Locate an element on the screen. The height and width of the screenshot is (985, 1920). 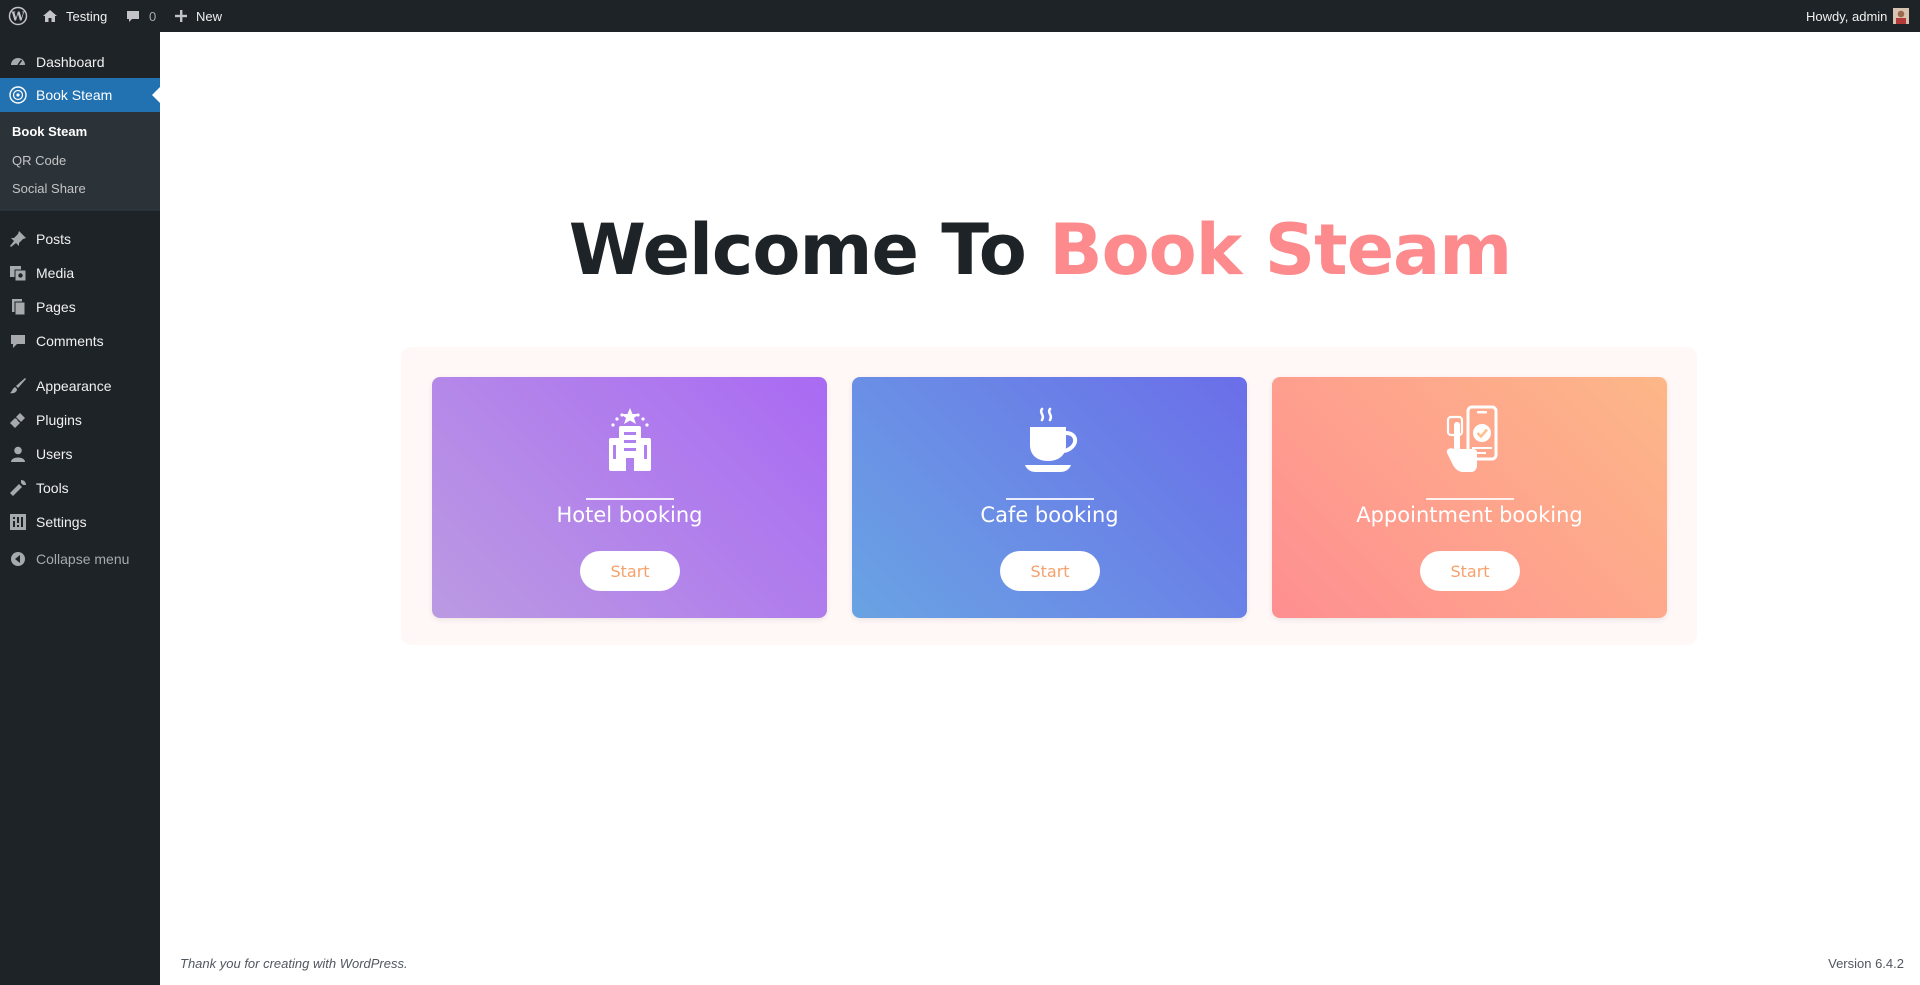
card-title: Appointment booking is located at coordinates (1469, 515).